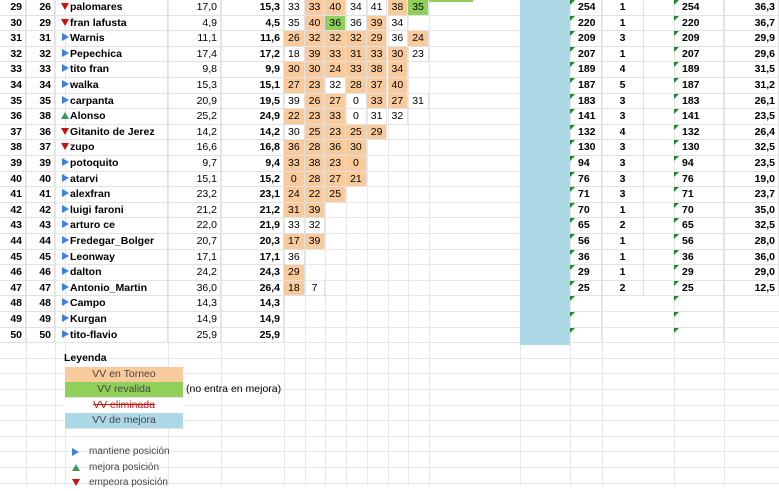  What do you see at coordinates (118, 101) in the screenshot?
I see `player-name: carpanta` at bounding box center [118, 101].